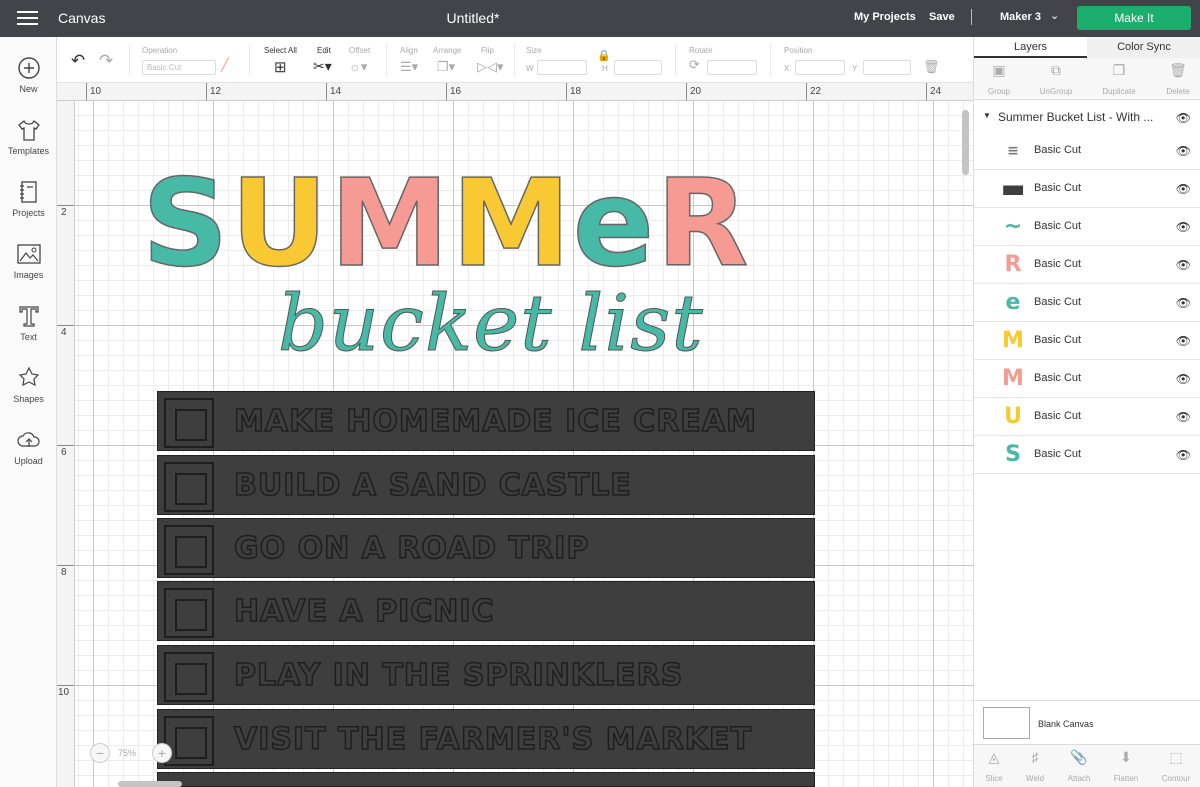  I want to click on tab-color-sync: Color Sync, so click(1143, 47).